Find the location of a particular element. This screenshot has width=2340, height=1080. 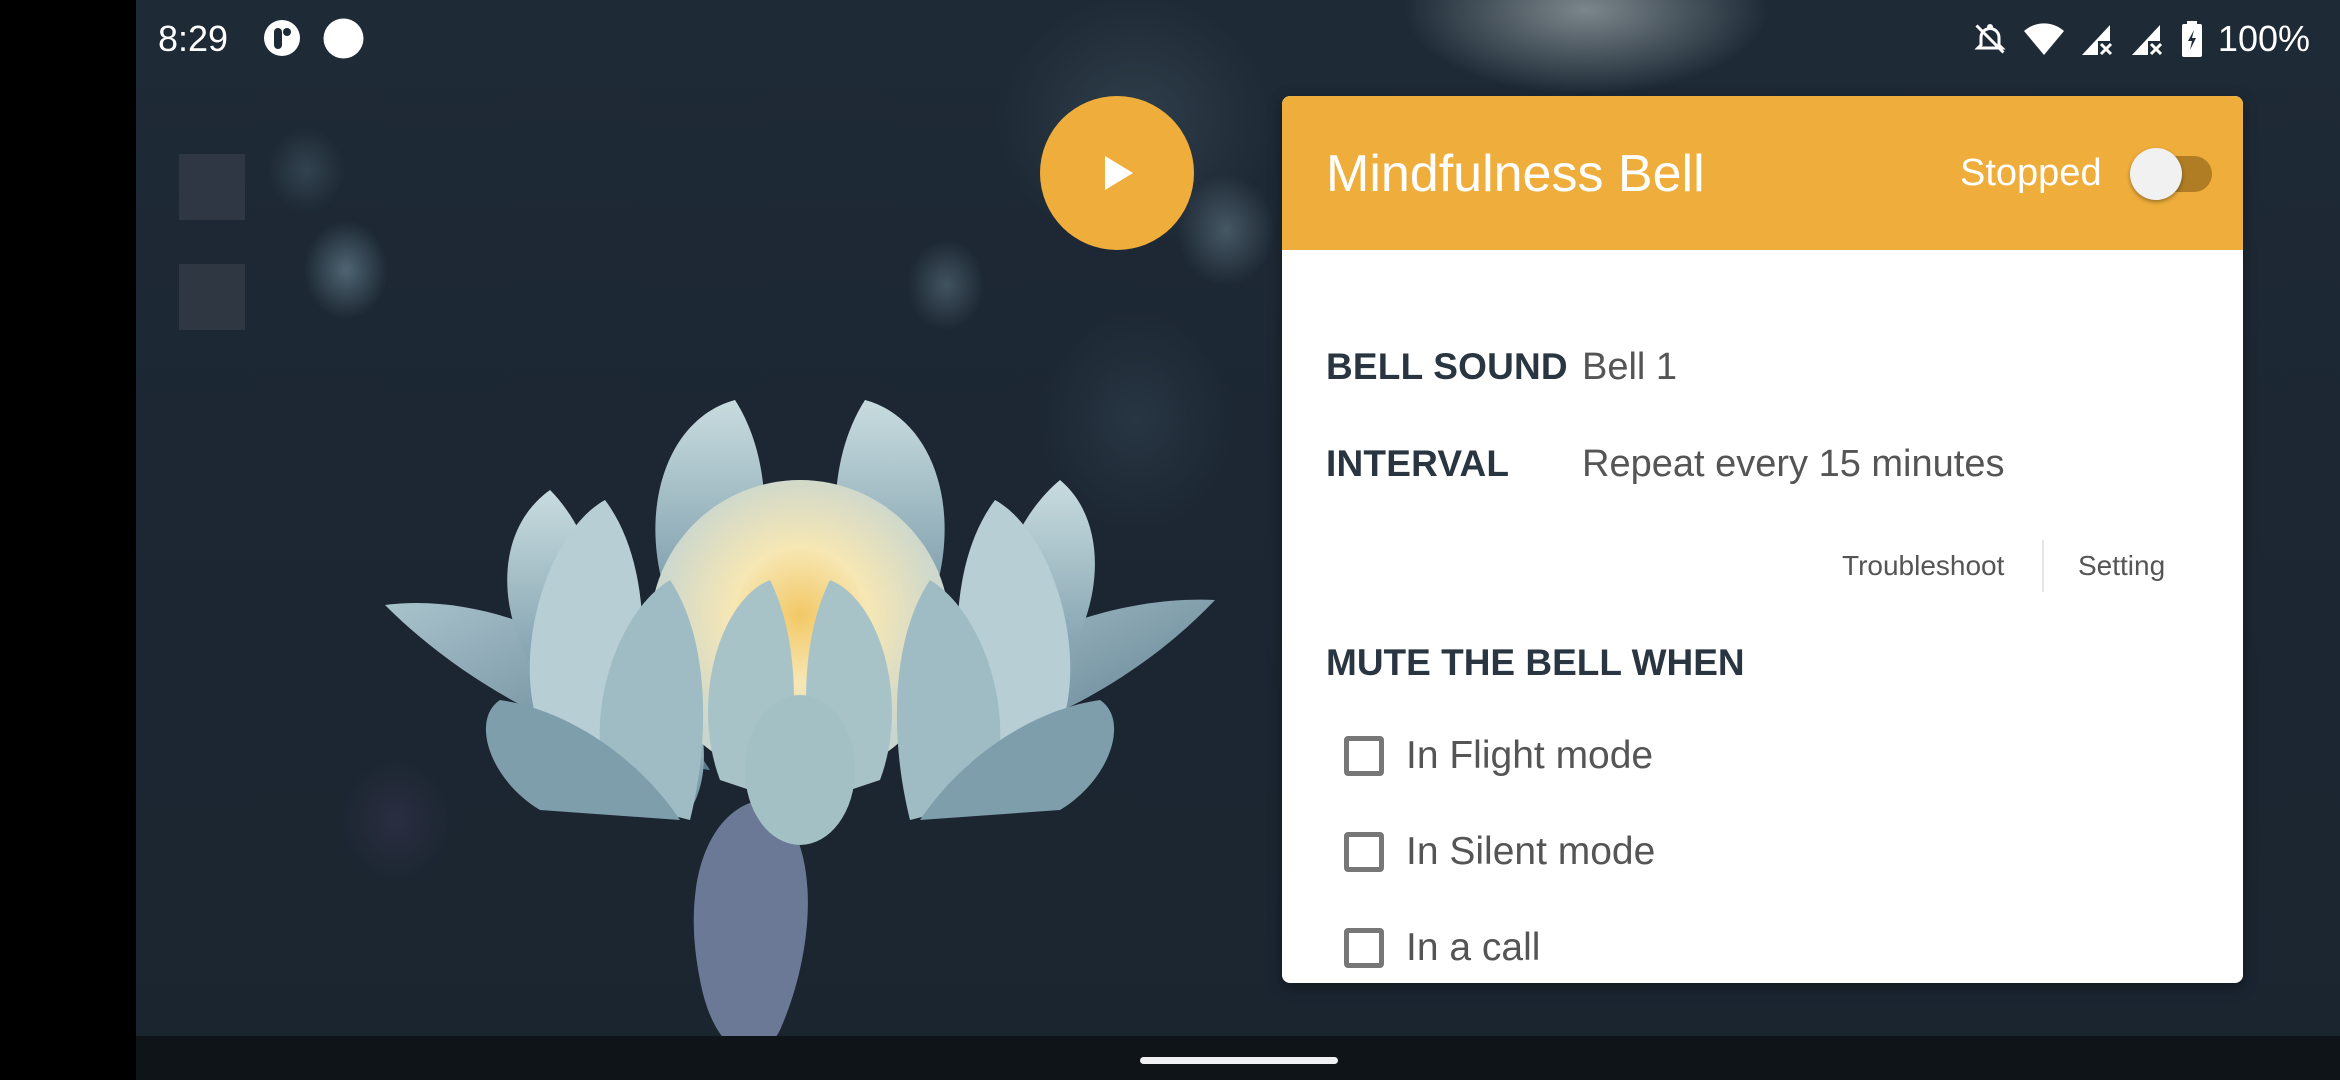

system-status-icons: 100% is located at coordinates (2141, 39).